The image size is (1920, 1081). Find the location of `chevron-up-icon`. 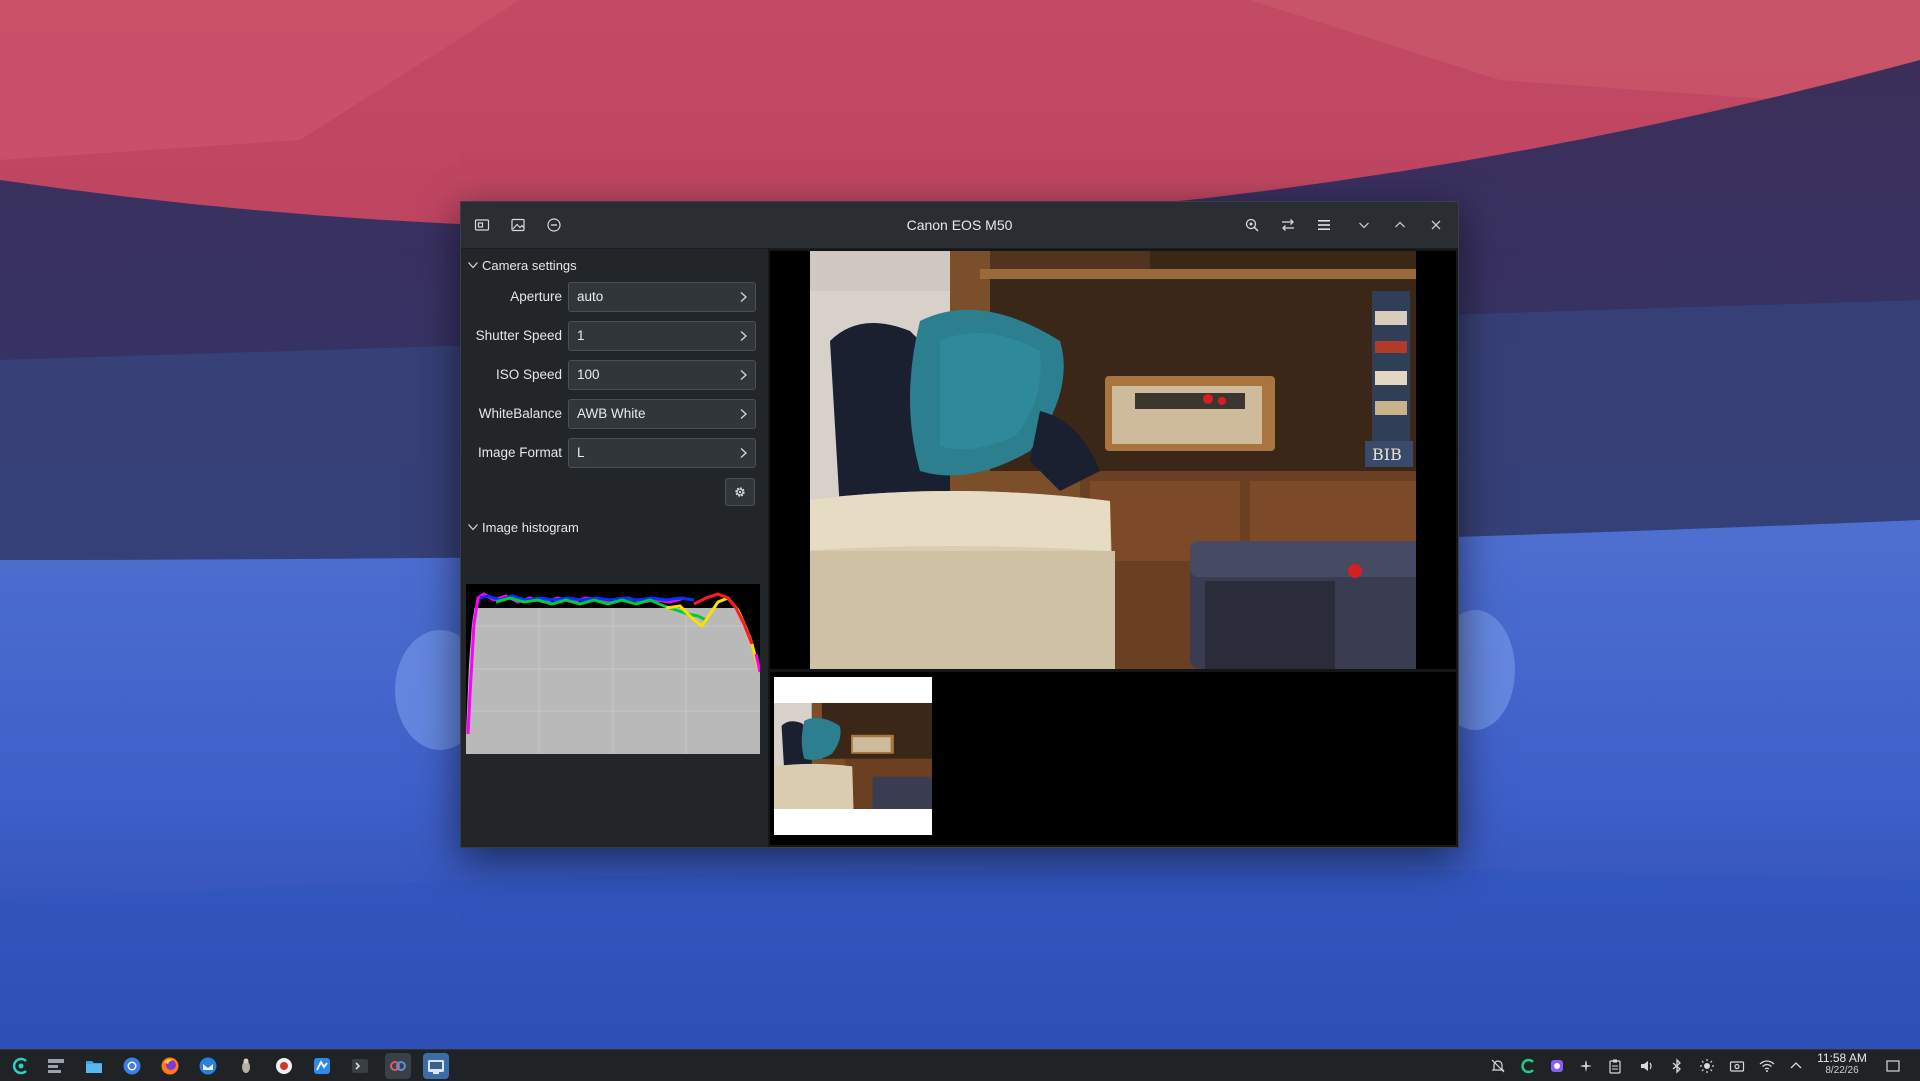

chevron-up-icon is located at coordinates (1796, 1065).